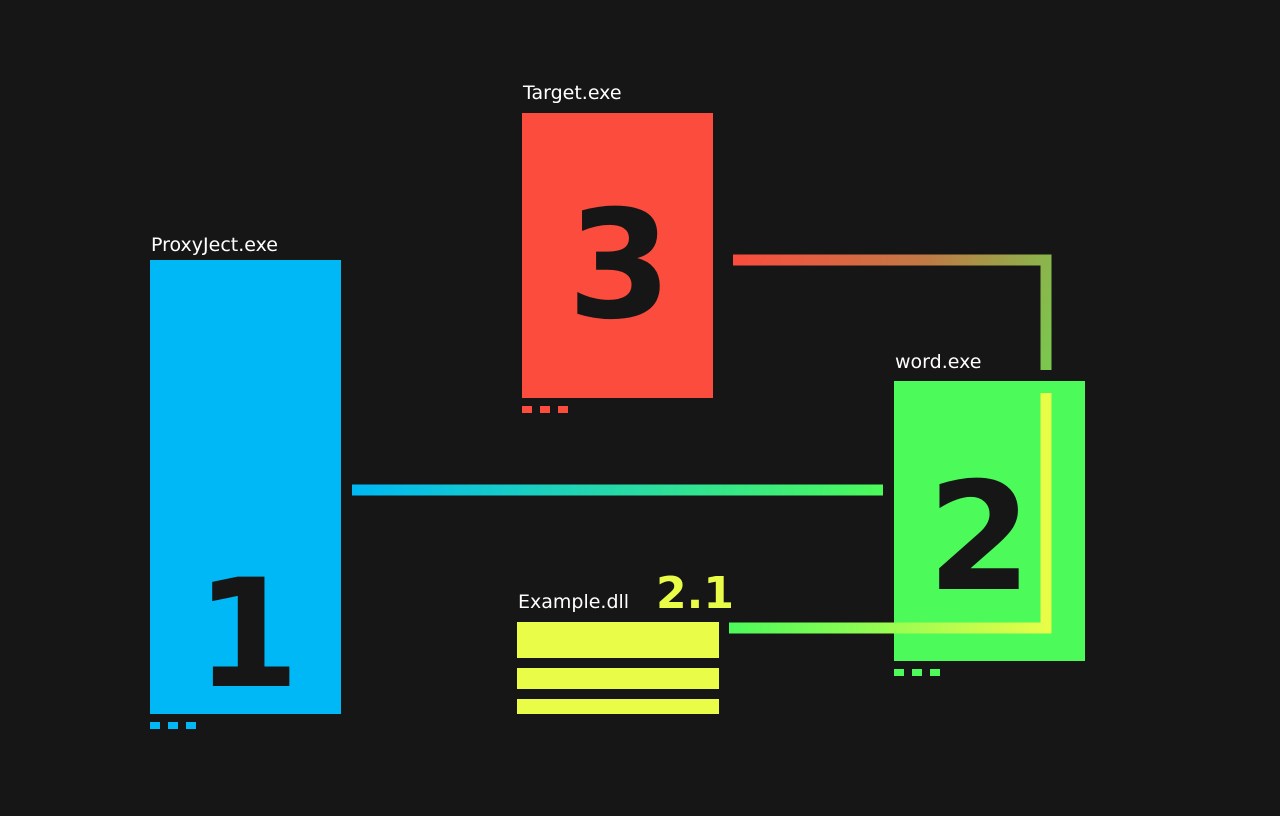 Image resolution: width=1280 pixels, height=816 pixels. Describe the element at coordinates (574, 602) in the screenshot. I see `dll-label: Example.dll` at that location.